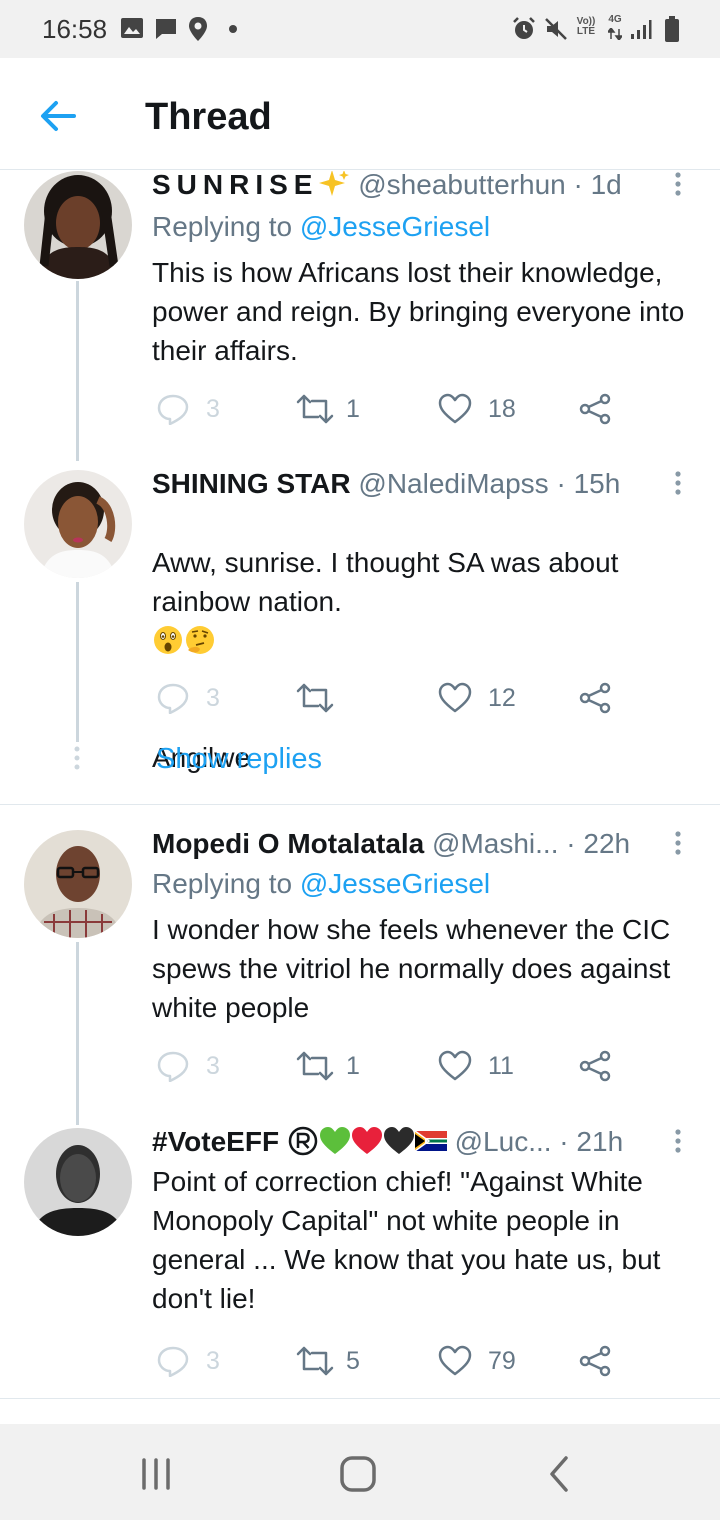 This screenshot has width=720, height=1520. I want to click on page-title: Thread, so click(208, 117).